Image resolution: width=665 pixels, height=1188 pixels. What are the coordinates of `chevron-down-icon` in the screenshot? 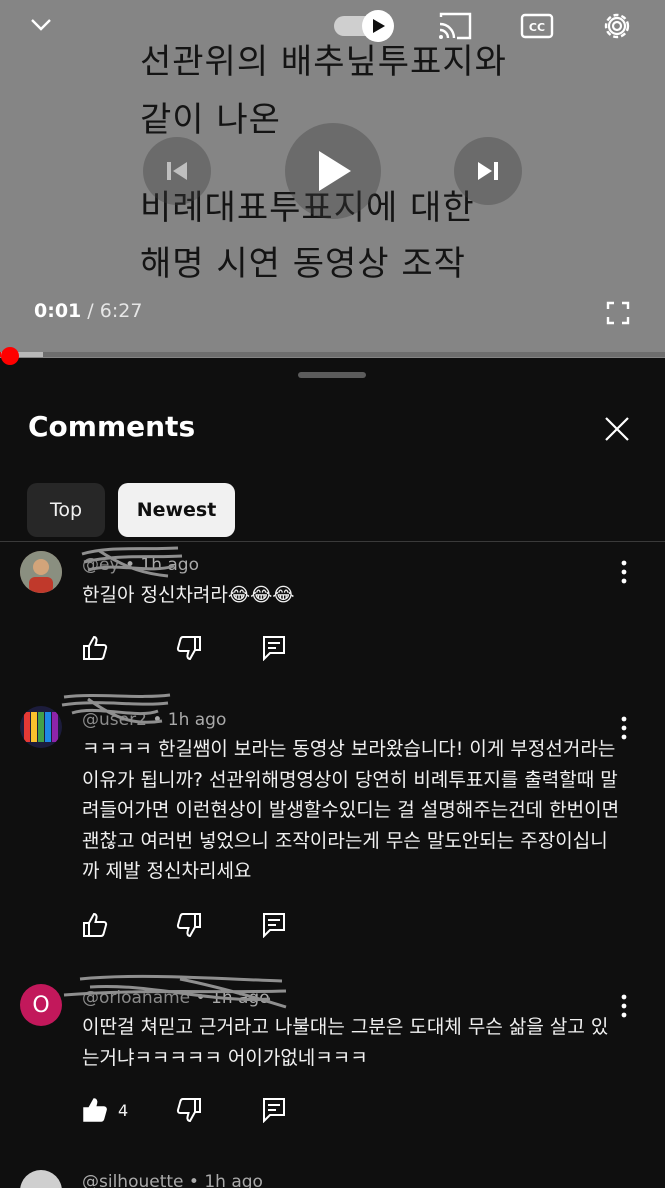 It's located at (41, 24).